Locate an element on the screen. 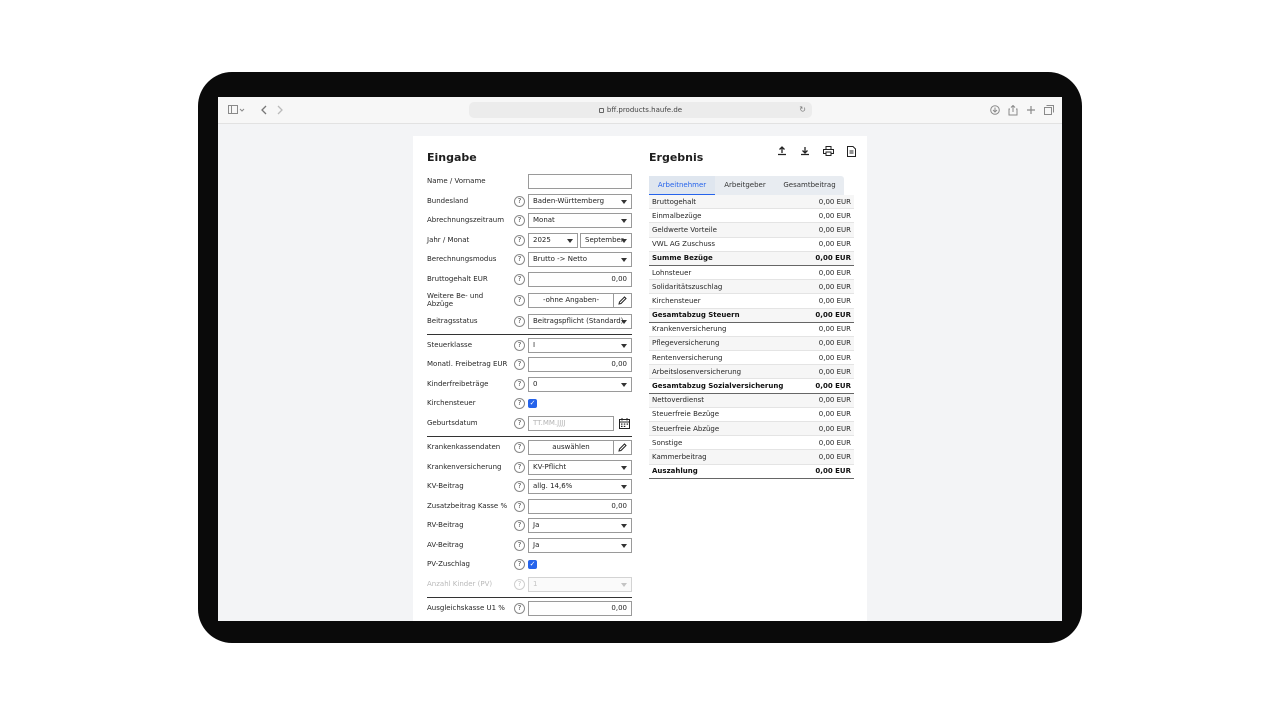 This screenshot has width=1280, height=720. back-icon is located at coordinates (263, 110).